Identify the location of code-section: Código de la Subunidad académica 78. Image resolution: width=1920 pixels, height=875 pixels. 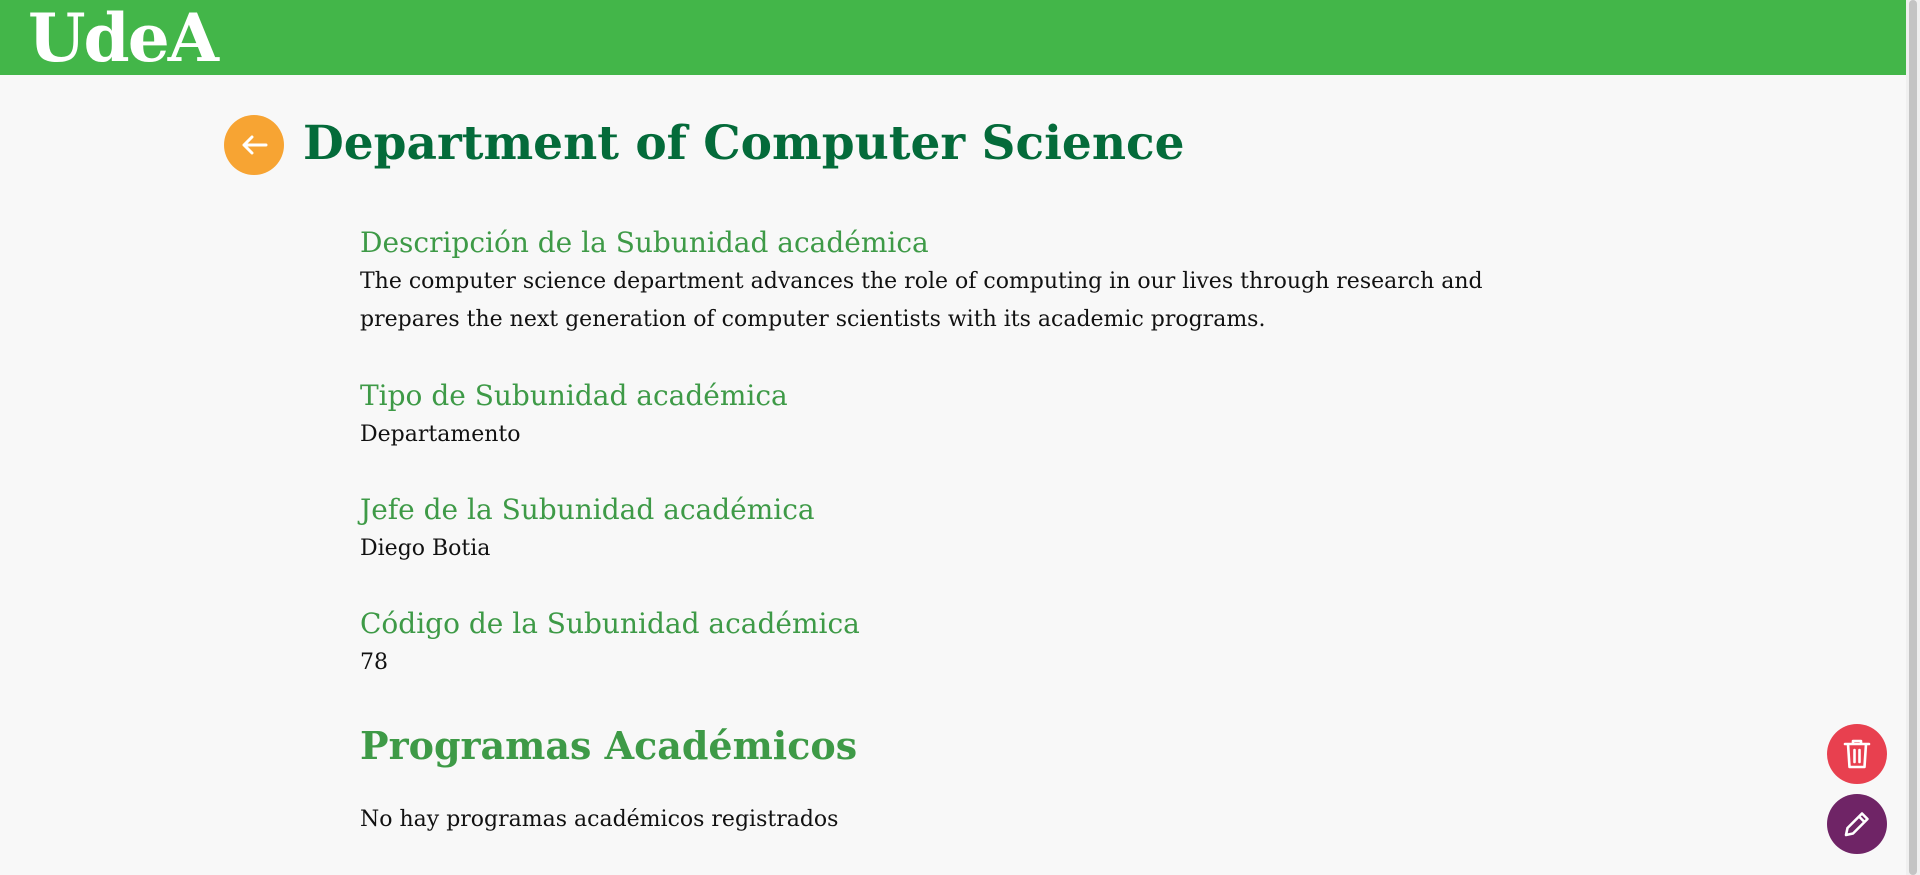
(960, 643).